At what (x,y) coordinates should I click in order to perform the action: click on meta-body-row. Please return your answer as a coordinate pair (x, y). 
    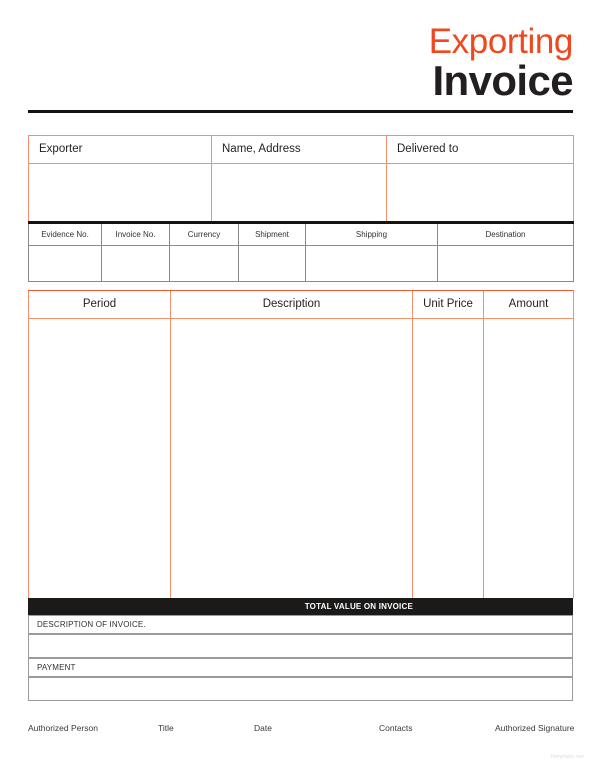
    Looking at the image, I should click on (301, 263).